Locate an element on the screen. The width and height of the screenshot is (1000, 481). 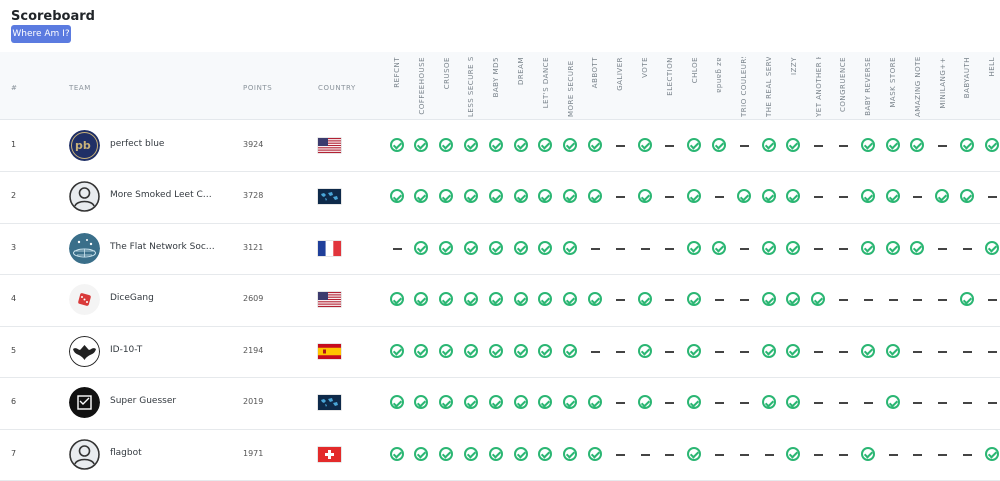
rank-number: 5 is located at coordinates (14, 350).